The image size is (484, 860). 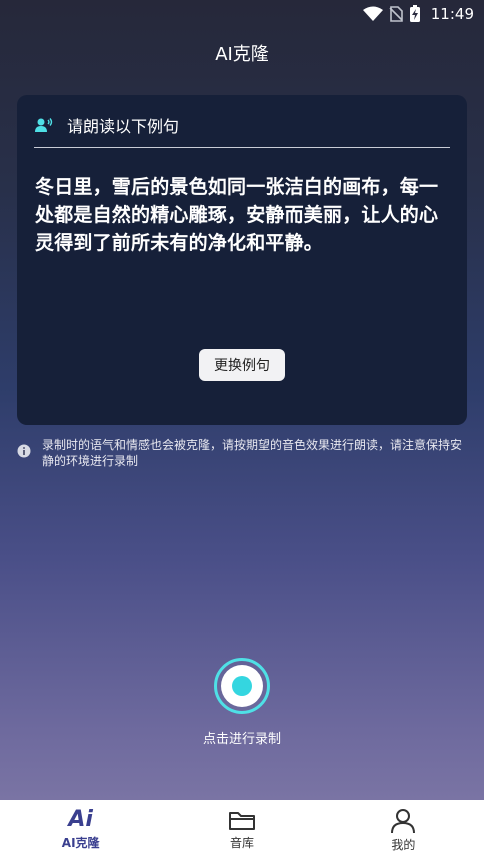 What do you see at coordinates (372, 13) in the screenshot?
I see `wifi-icon` at bounding box center [372, 13].